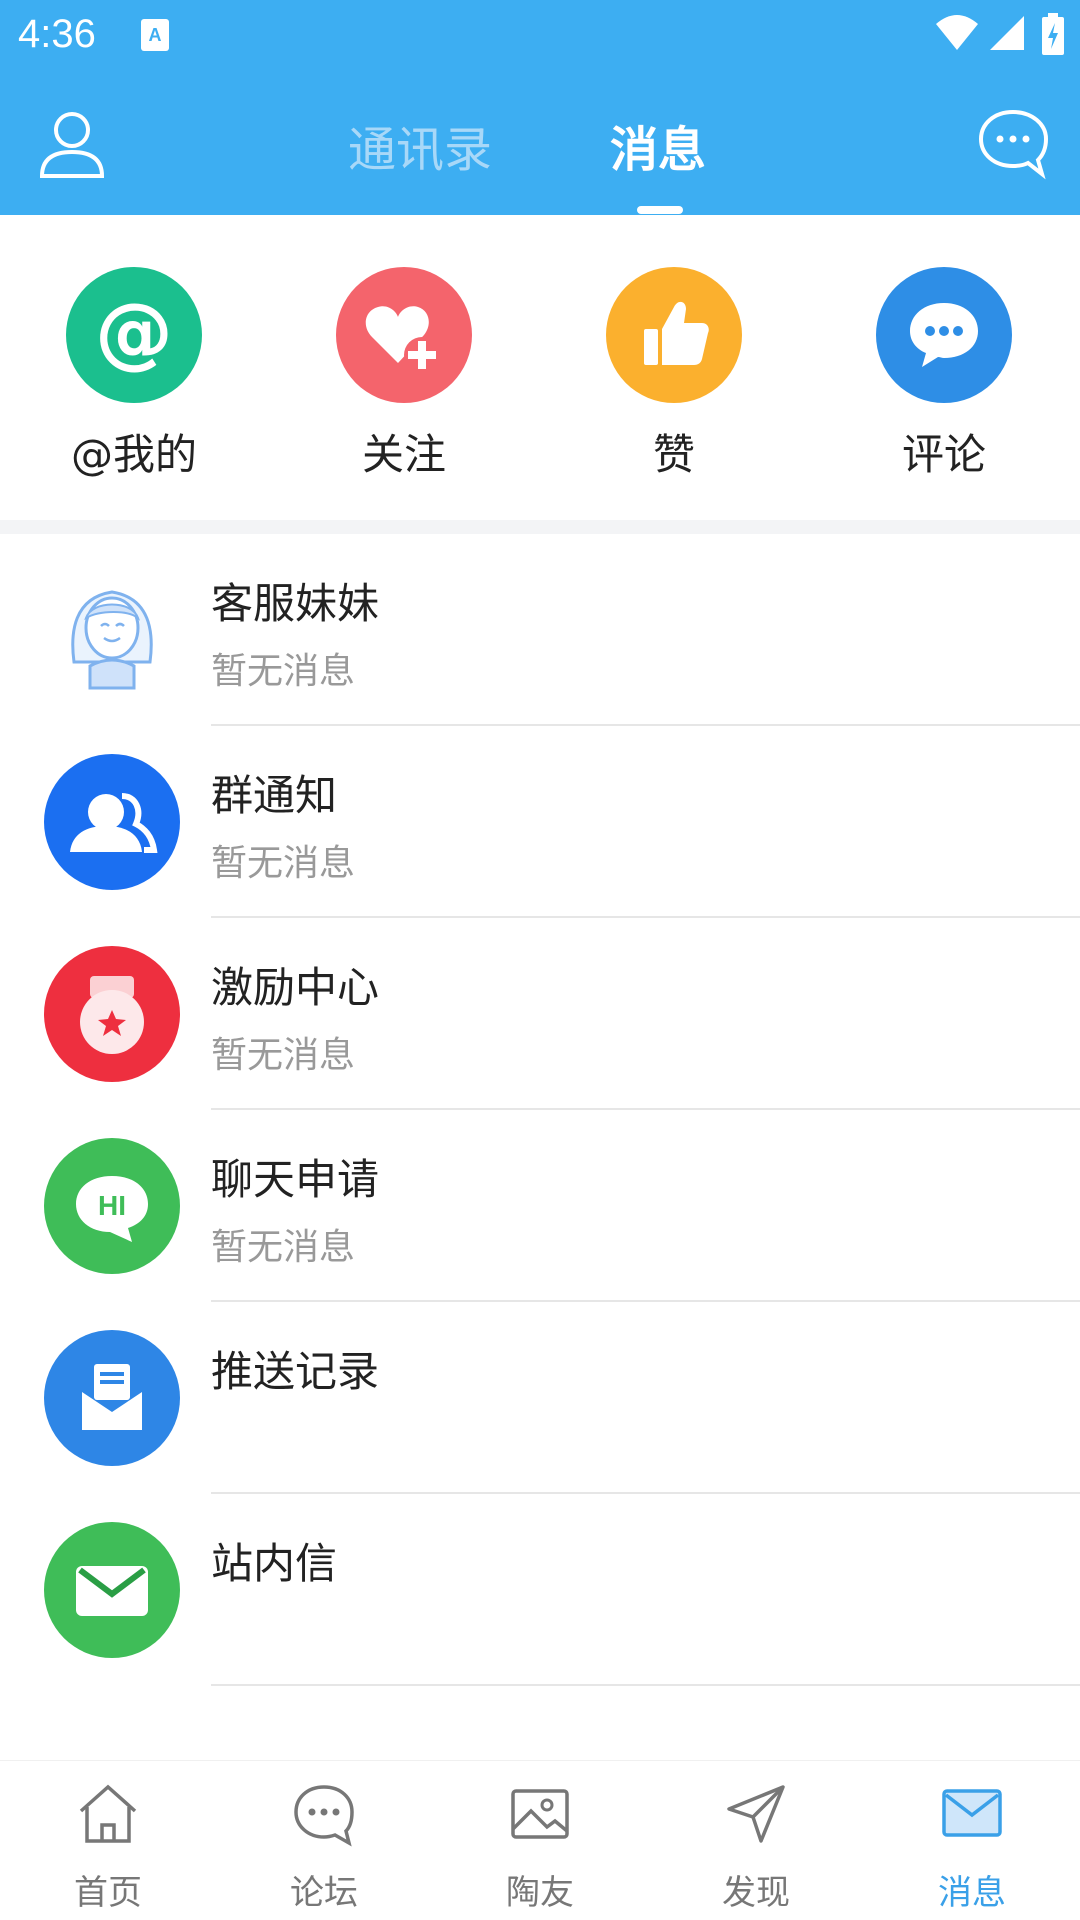 This screenshot has height=1920, width=1080. I want to click on list-item-support: 客服妹妹 暂无消息, so click(540, 630).